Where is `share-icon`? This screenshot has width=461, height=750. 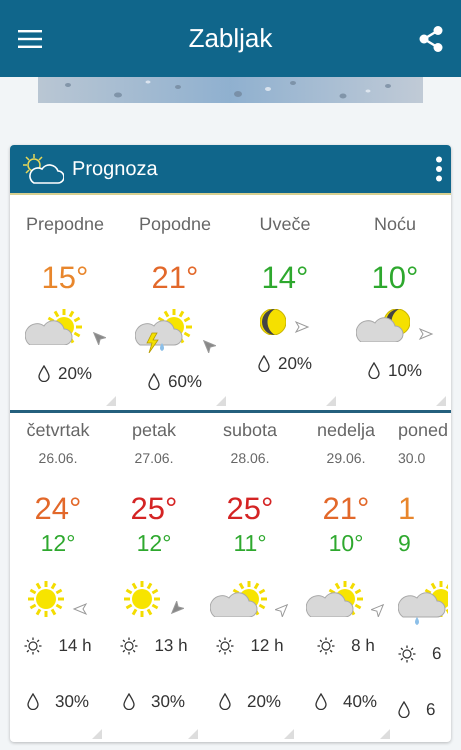
share-icon is located at coordinates (430, 39).